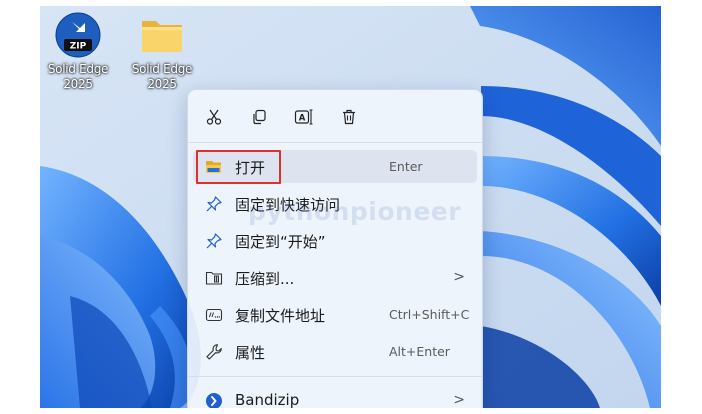  I want to click on menu-item-shortcut: Alt+Enter, so click(419, 351).